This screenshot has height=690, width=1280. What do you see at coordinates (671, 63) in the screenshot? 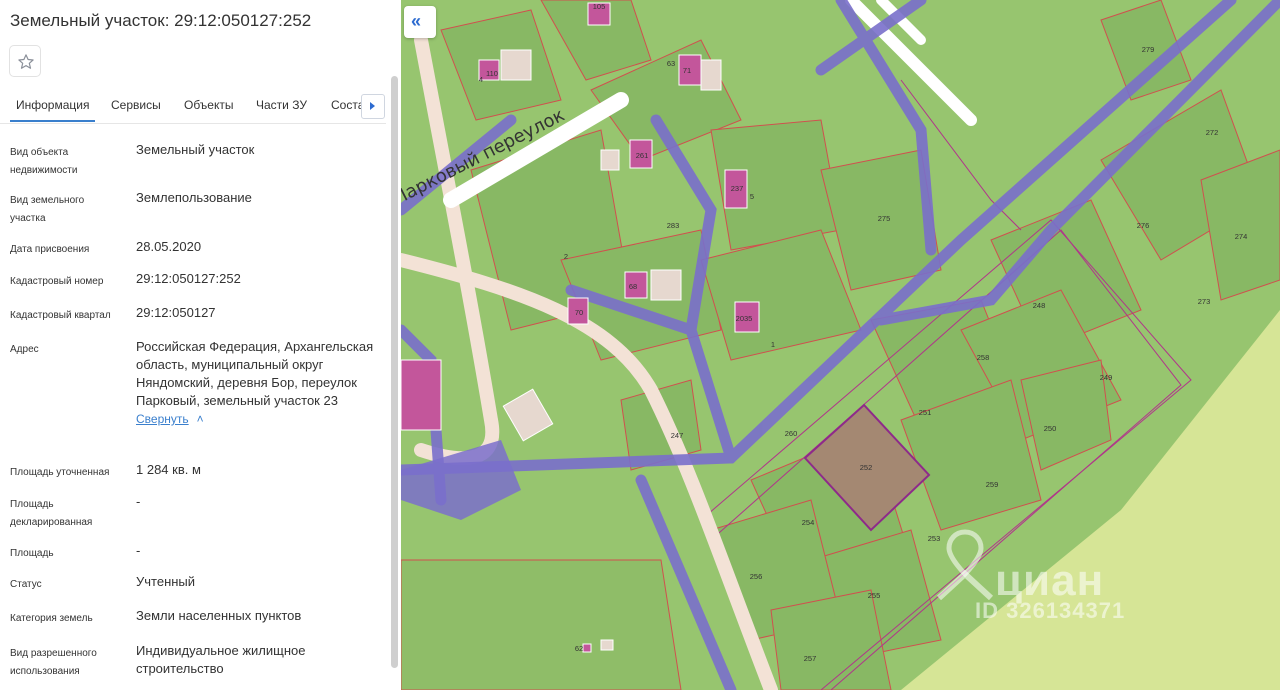
I see `parcel-label: 63` at bounding box center [671, 63].